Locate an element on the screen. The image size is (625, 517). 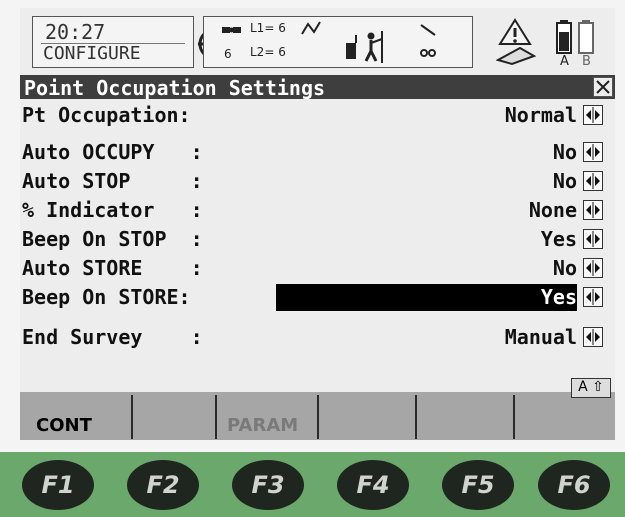
setting-end-survey: End Survey : Manual is located at coordinates (317, 337).